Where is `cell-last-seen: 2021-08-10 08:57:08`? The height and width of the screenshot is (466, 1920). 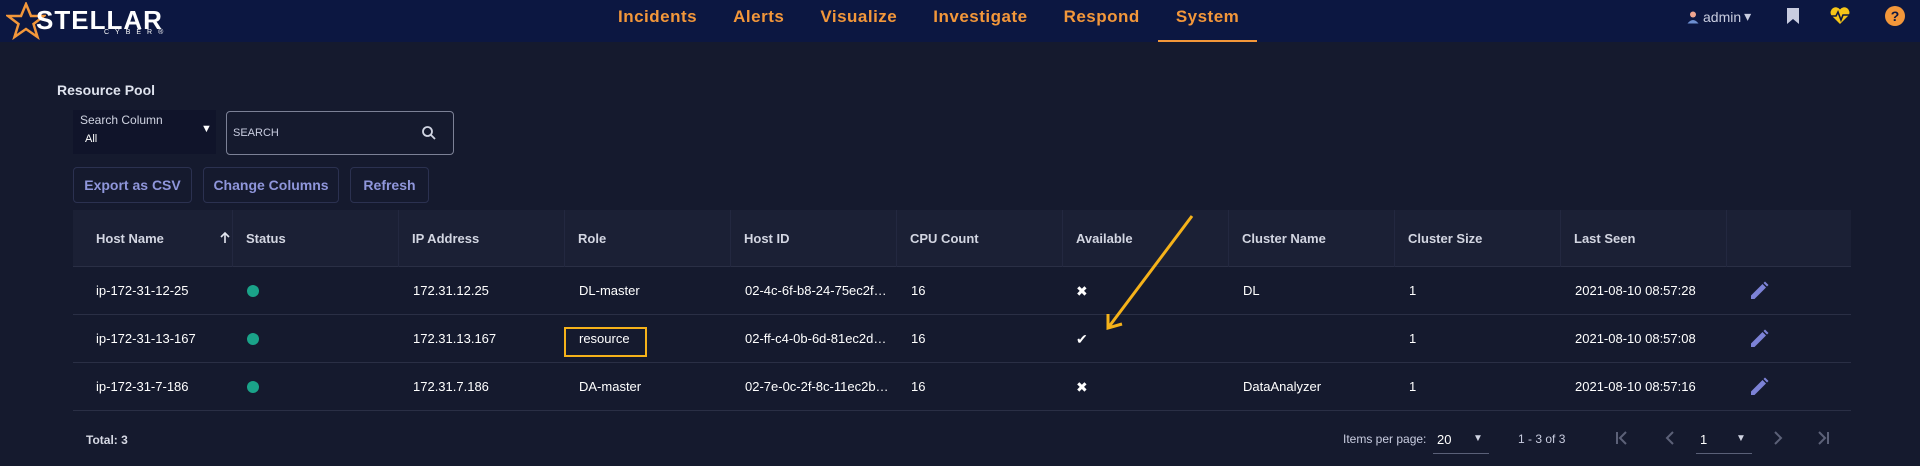
cell-last-seen: 2021-08-10 08:57:08 is located at coordinates (1635, 338).